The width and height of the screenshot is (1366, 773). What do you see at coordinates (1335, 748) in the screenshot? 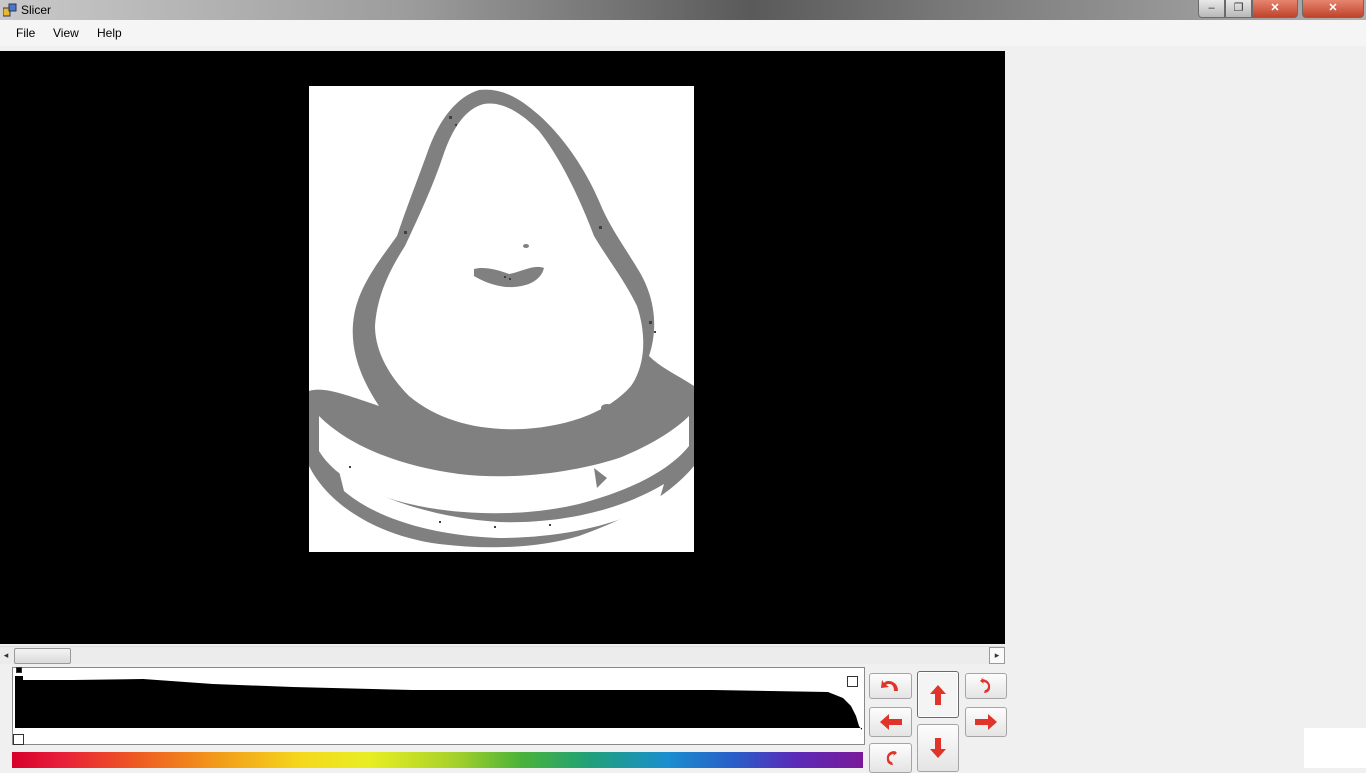
I see `status-panel` at bounding box center [1335, 748].